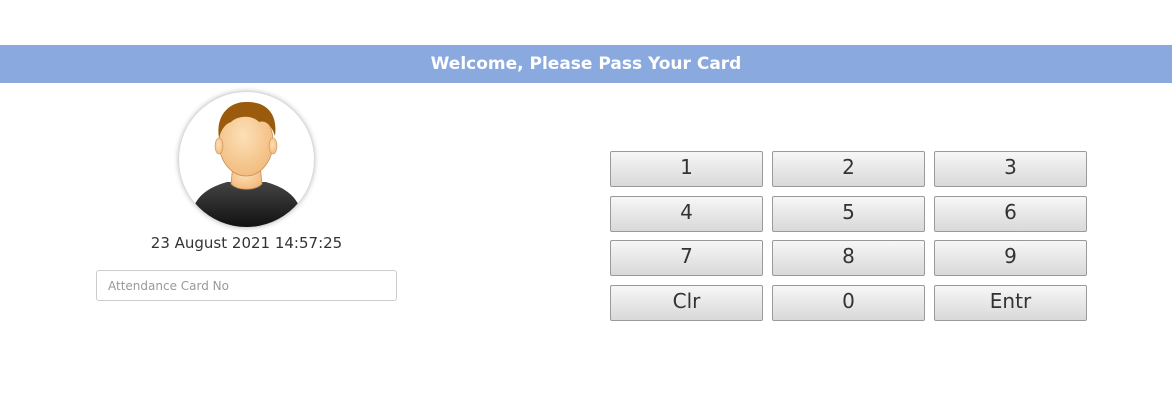 The height and width of the screenshot is (411, 1172). I want to click on page-title: Welcome, Please Pass Your Card, so click(586, 64).